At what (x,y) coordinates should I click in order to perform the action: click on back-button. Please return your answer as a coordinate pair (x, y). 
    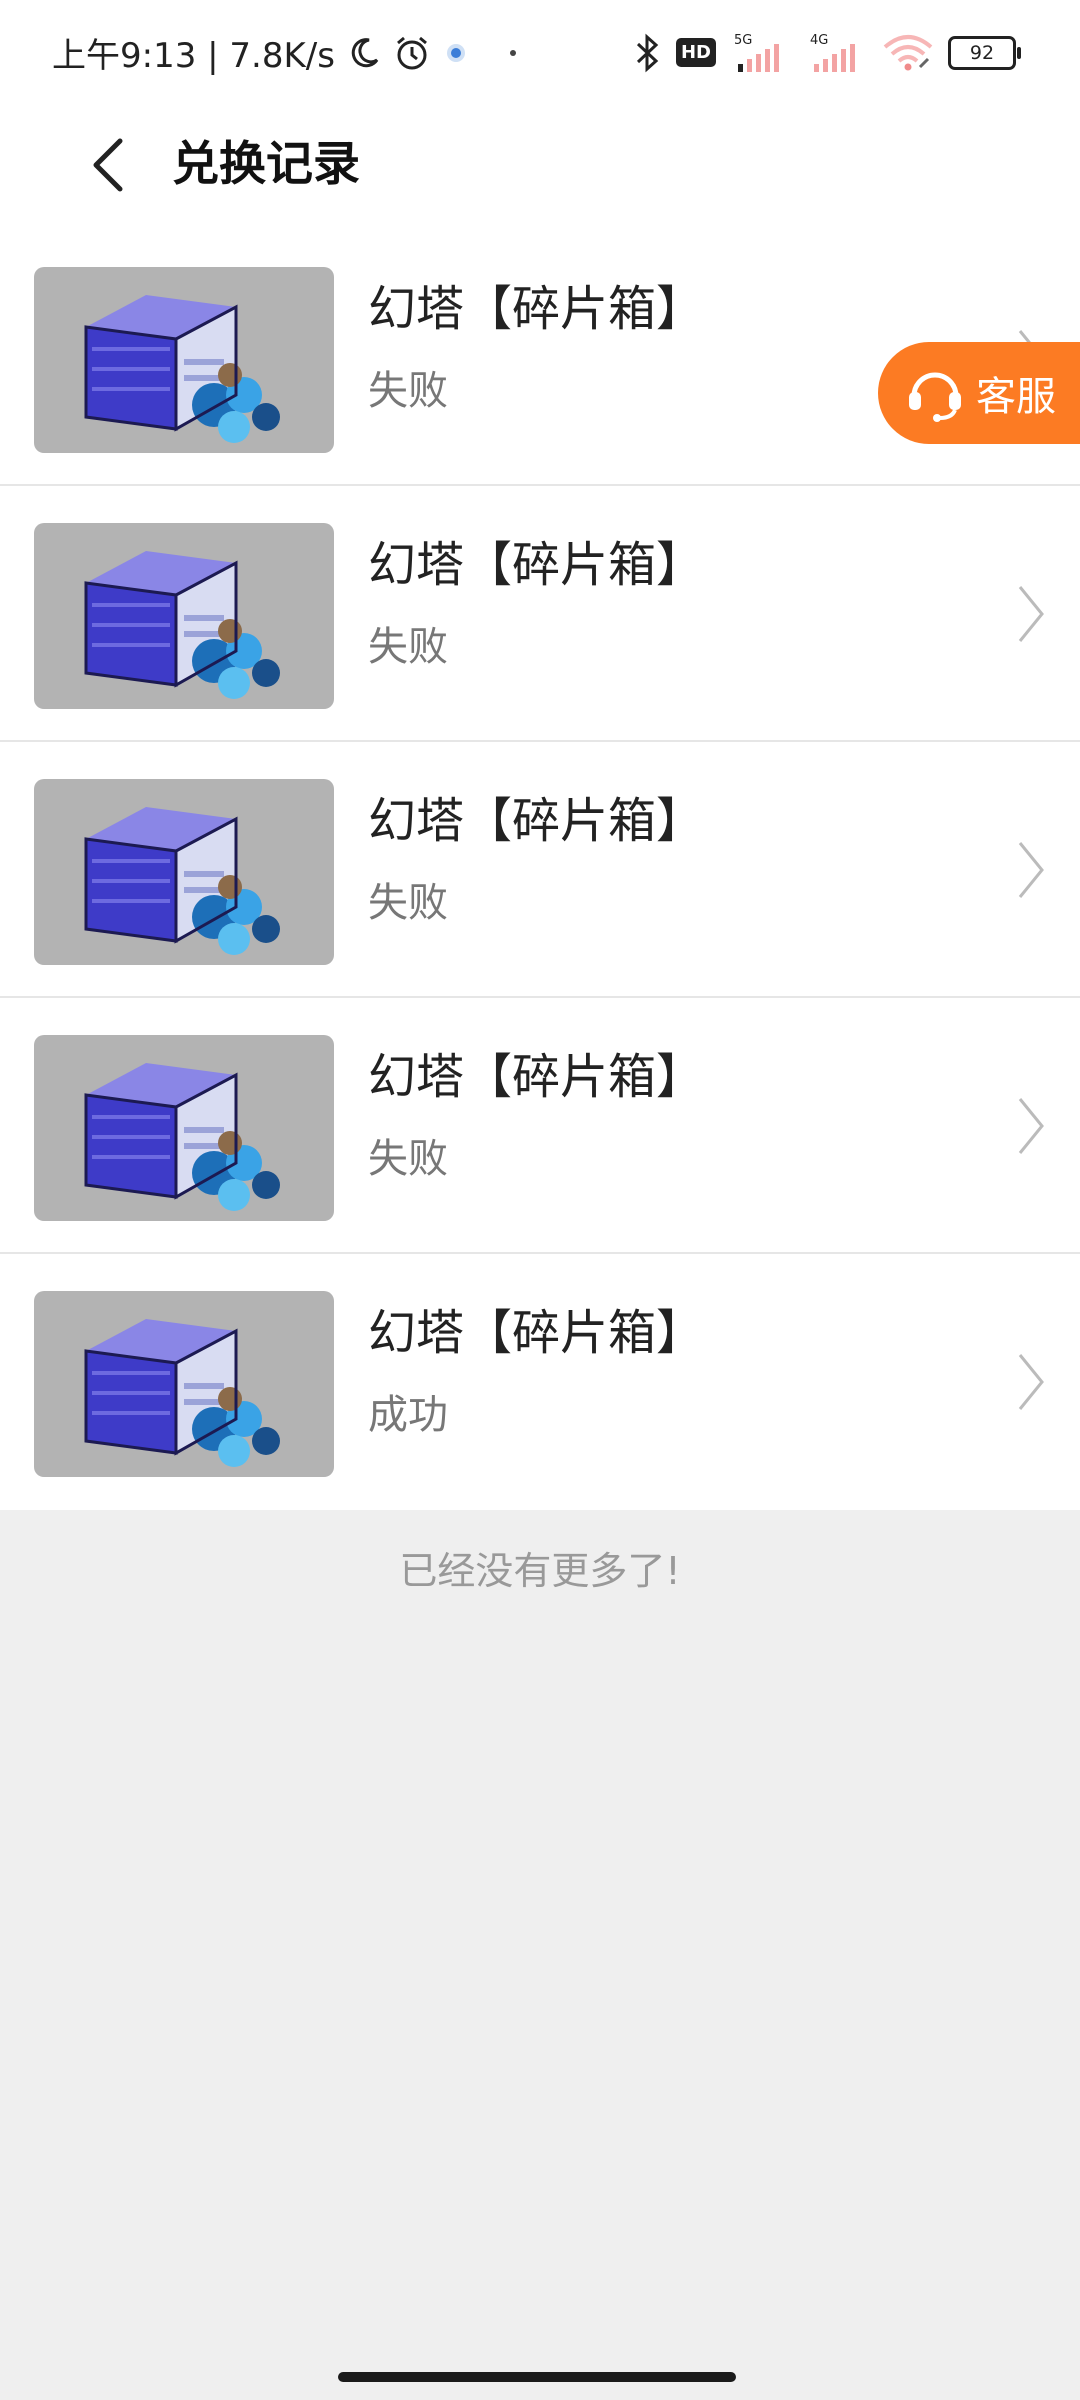
    Looking at the image, I should click on (108, 165).